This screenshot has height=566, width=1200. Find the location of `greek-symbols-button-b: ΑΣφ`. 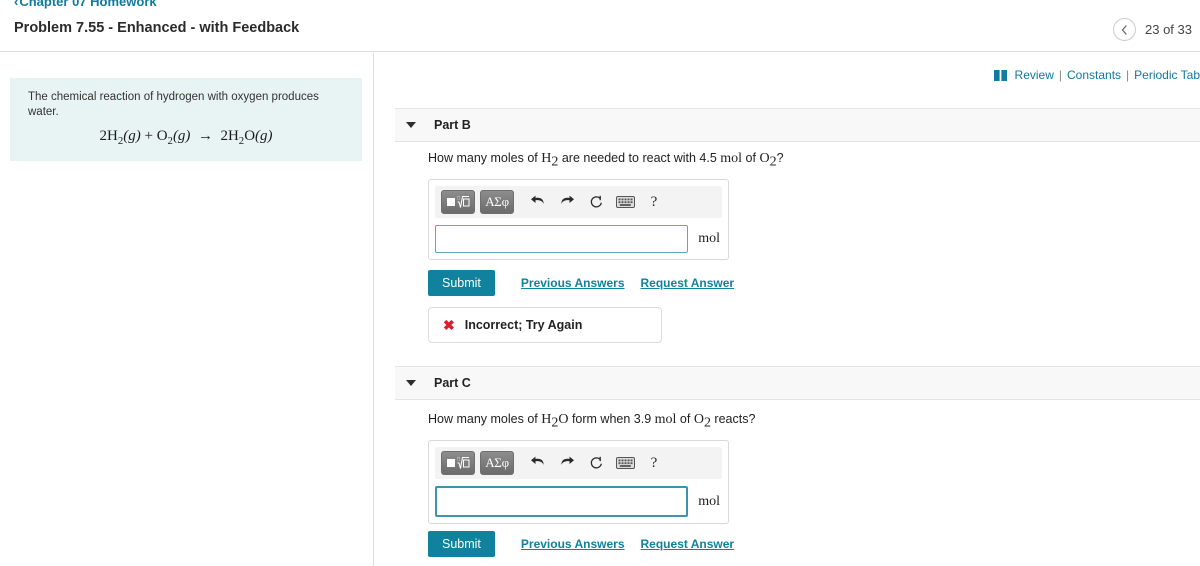

greek-symbols-button-b: ΑΣφ is located at coordinates (497, 202).